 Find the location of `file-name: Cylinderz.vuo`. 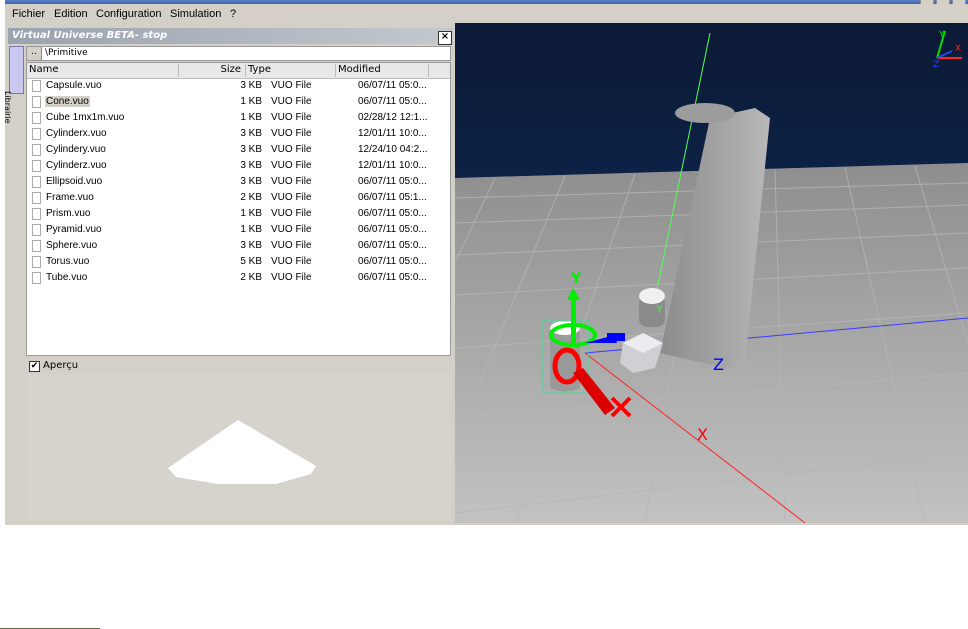

file-name: Cylinderz.vuo is located at coordinates (76, 165).